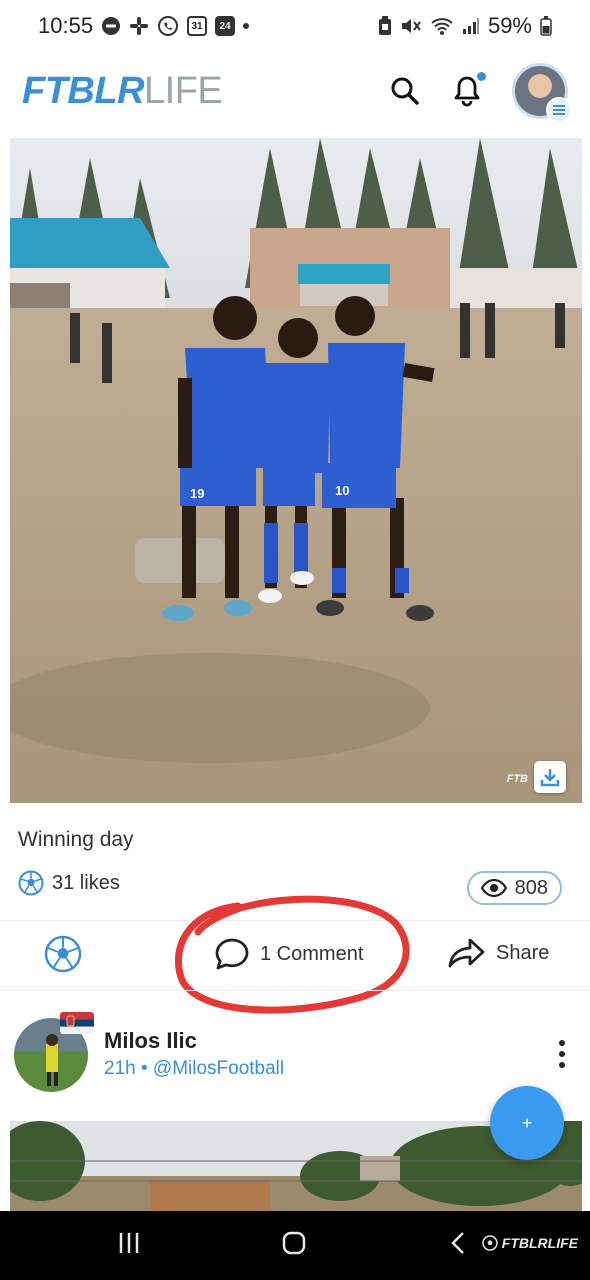  Describe the element at coordinates (295, 990) in the screenshot. I see `divider` at that location.